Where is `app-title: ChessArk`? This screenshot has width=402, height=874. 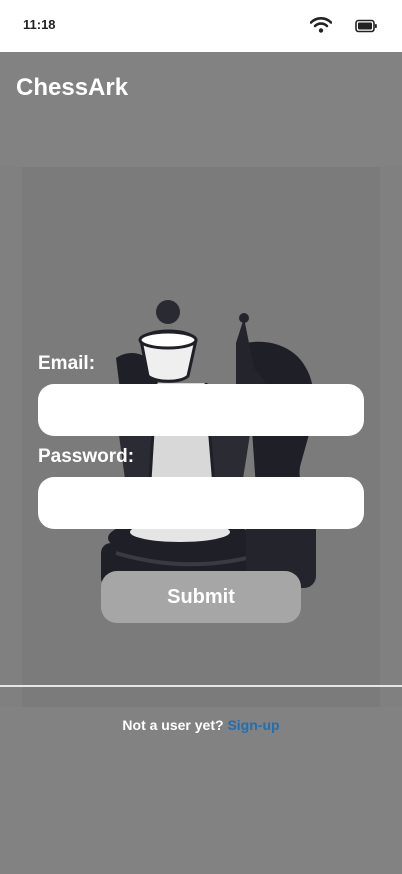 app-title: ChessArk is located at coordinates (72, 87).